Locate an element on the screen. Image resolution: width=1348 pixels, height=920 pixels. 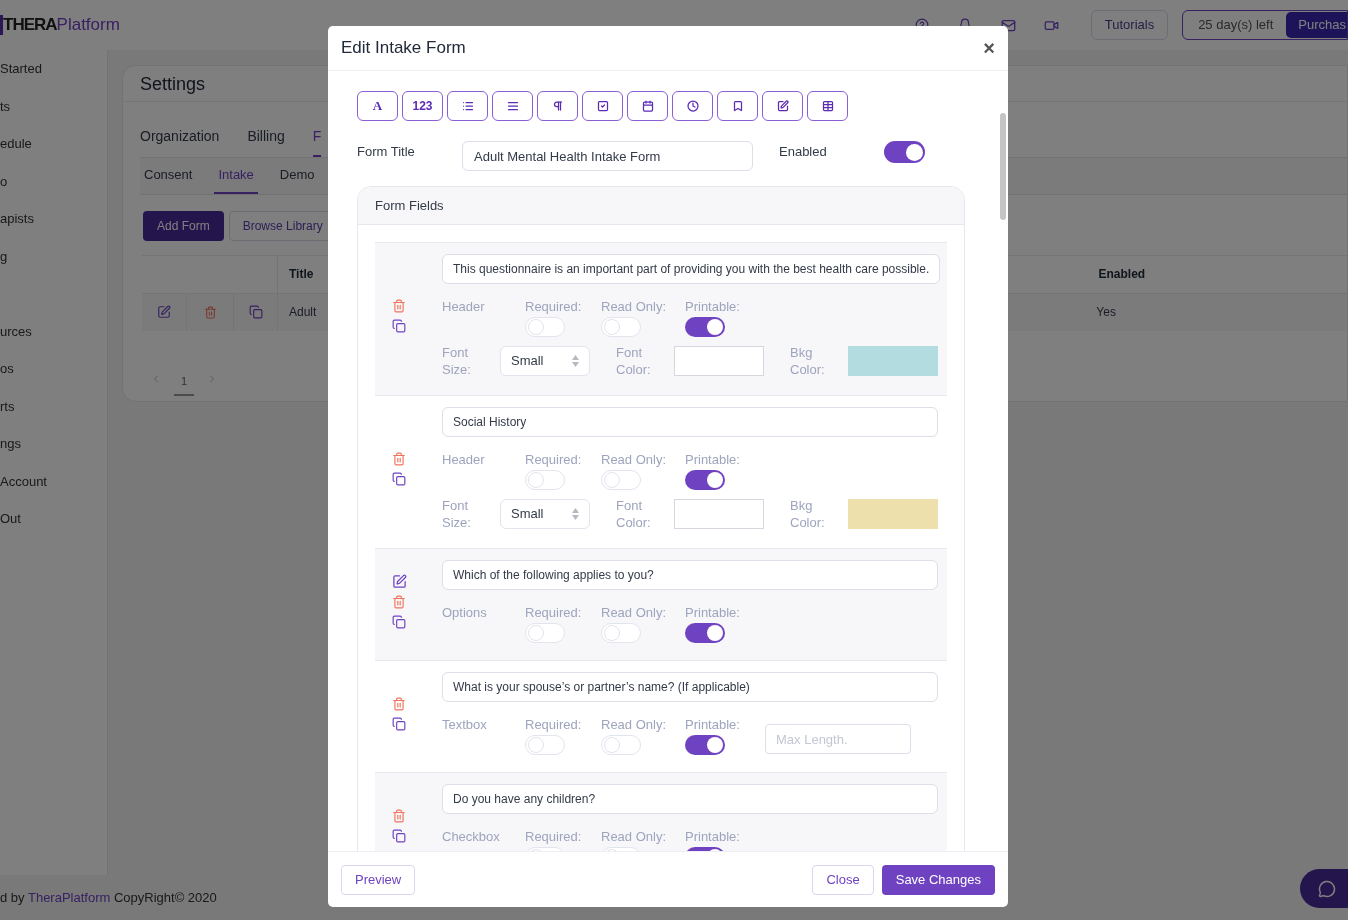
question-field: What is your spouse’s or partner’s name? (If applicable) is located at coordinates (690, 687).